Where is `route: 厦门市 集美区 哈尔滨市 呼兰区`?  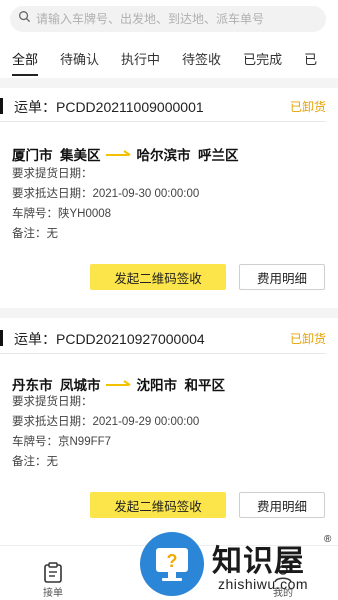 route: 厦门市 集美区 哈尔滨市 呼兰区 is located at coordinates (125, 154).